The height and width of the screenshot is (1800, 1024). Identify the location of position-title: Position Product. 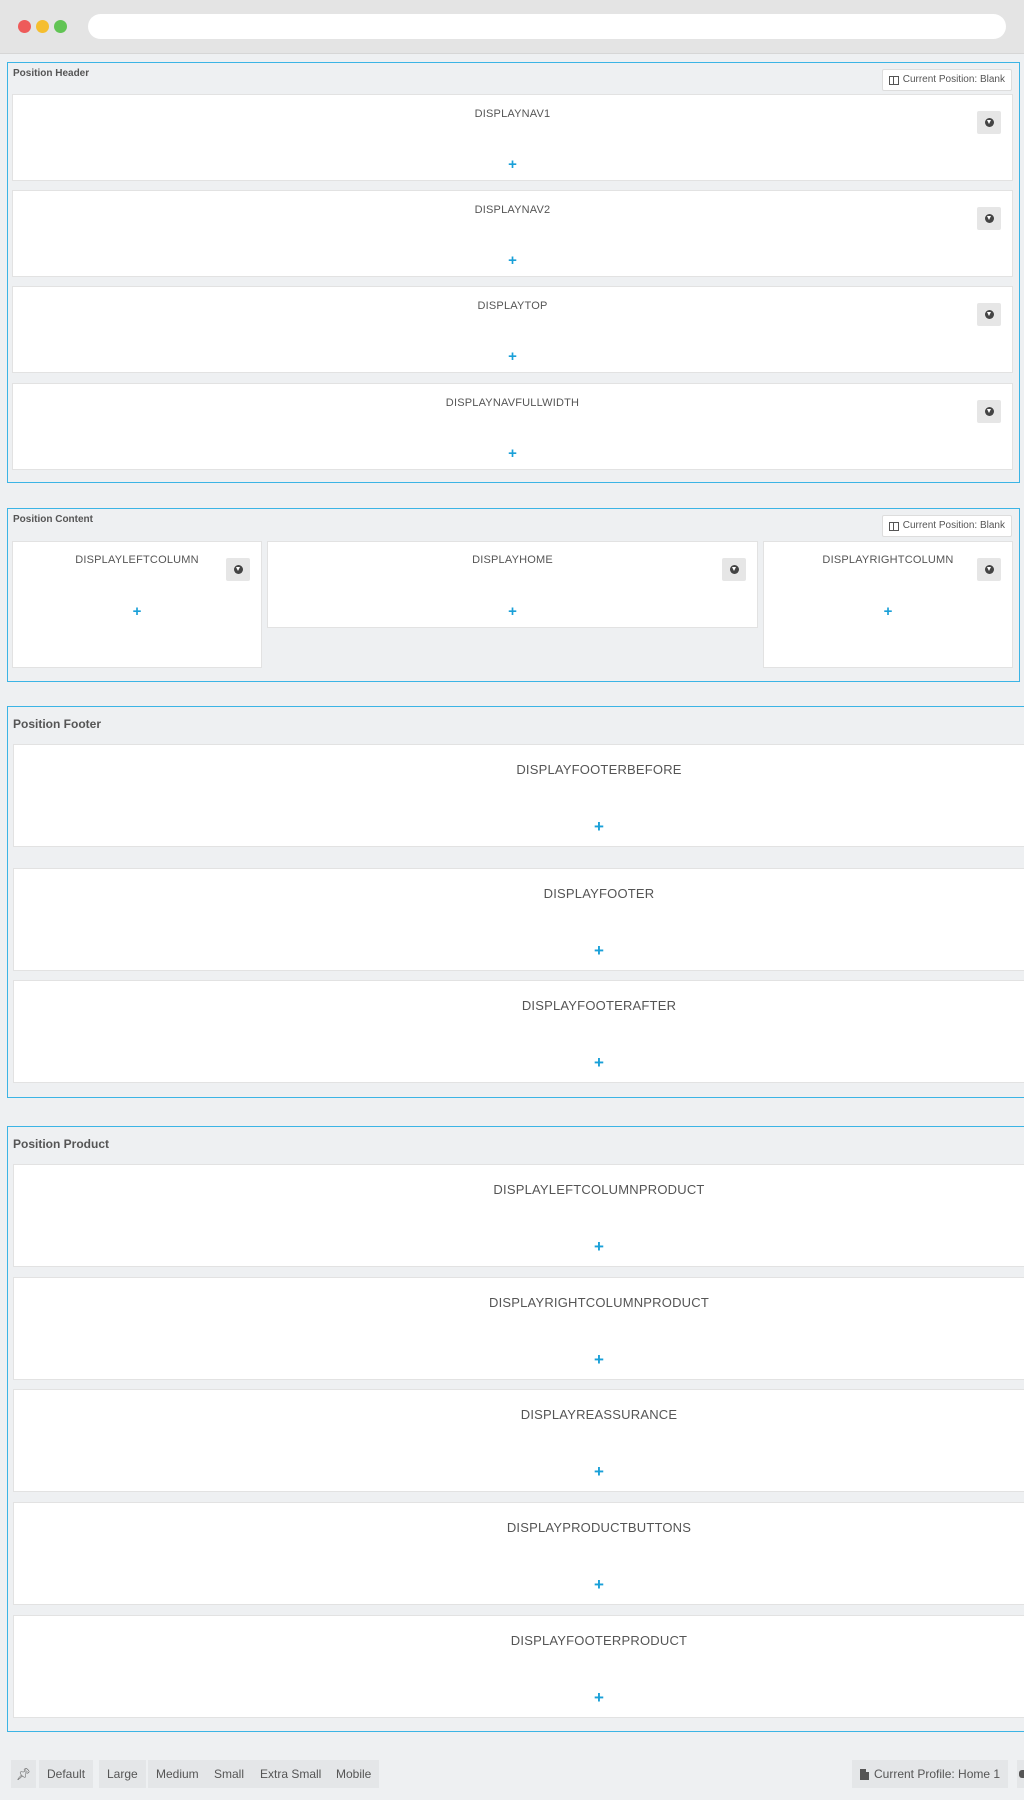
(61, 1144).